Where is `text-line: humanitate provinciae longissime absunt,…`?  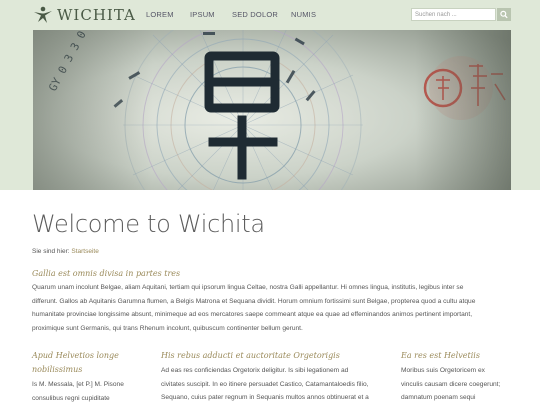
text-line: humanitate provinciae longissime absunt,… is located at coordinates (252, 314).